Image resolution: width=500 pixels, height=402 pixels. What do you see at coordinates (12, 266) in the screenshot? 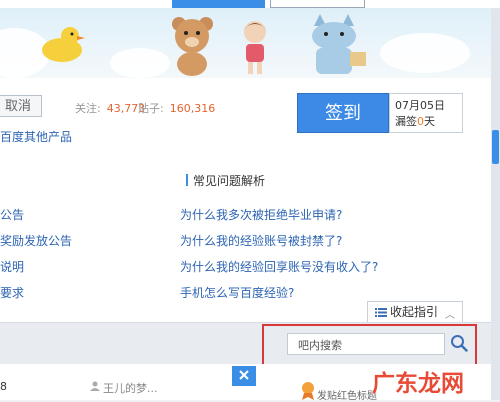
I see `left-list-item: 说明` at bounding box center [12, 266].